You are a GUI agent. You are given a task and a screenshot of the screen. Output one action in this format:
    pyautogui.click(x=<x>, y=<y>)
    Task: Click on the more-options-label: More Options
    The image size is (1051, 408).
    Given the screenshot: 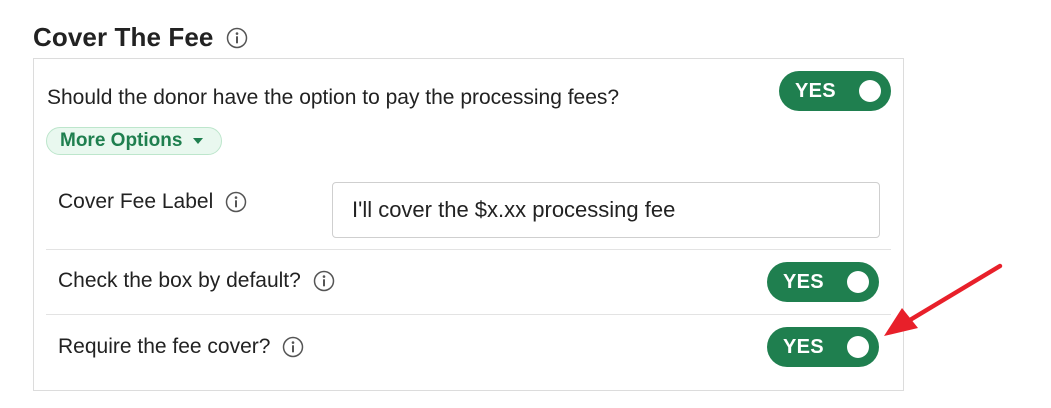 What is the action you would take?
    pyautogui.click(x=121, y=140)
    